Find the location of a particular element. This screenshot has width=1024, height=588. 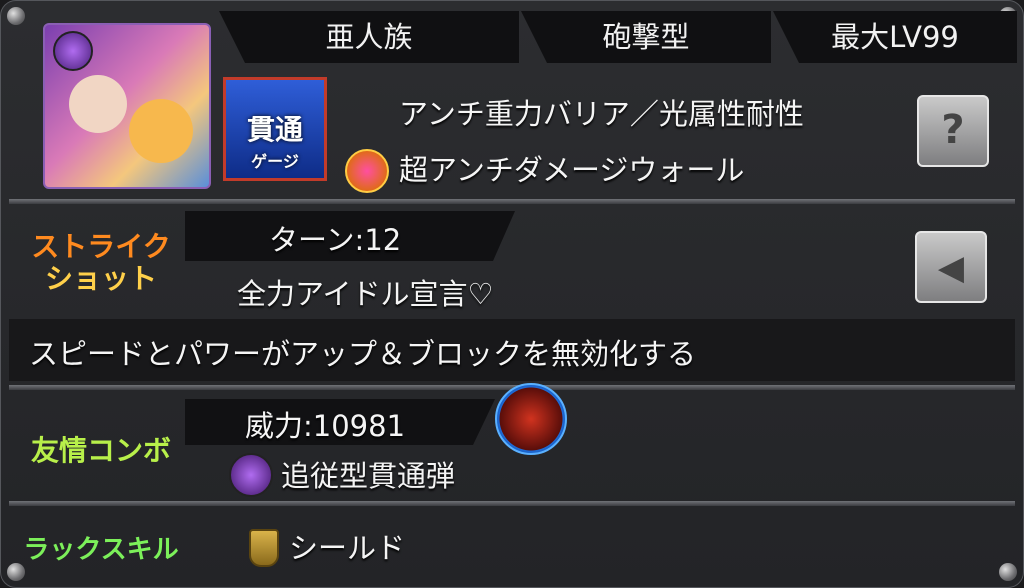

shield-icon is located at coordinates (264, 548).